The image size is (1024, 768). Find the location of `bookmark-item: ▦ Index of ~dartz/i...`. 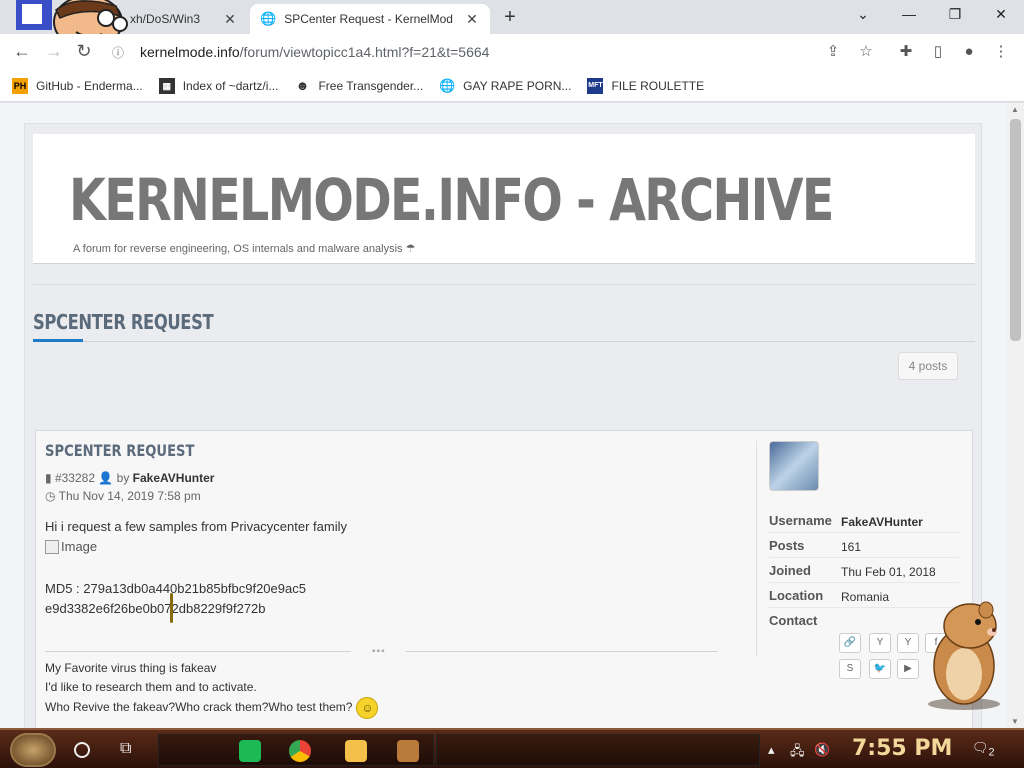

bookmark-item: ▦ Index of ~dartz/i... is located at coordinates (218, 85).